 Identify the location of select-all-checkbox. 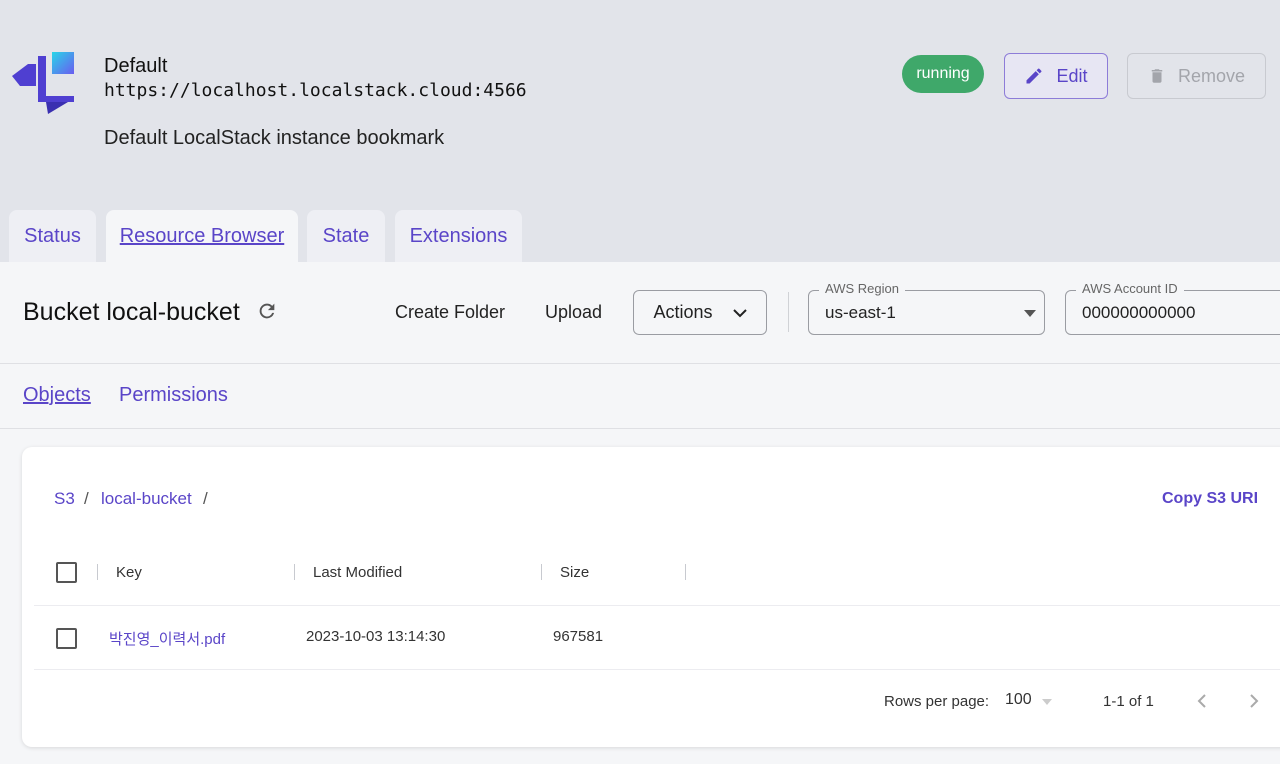
(66, 572).